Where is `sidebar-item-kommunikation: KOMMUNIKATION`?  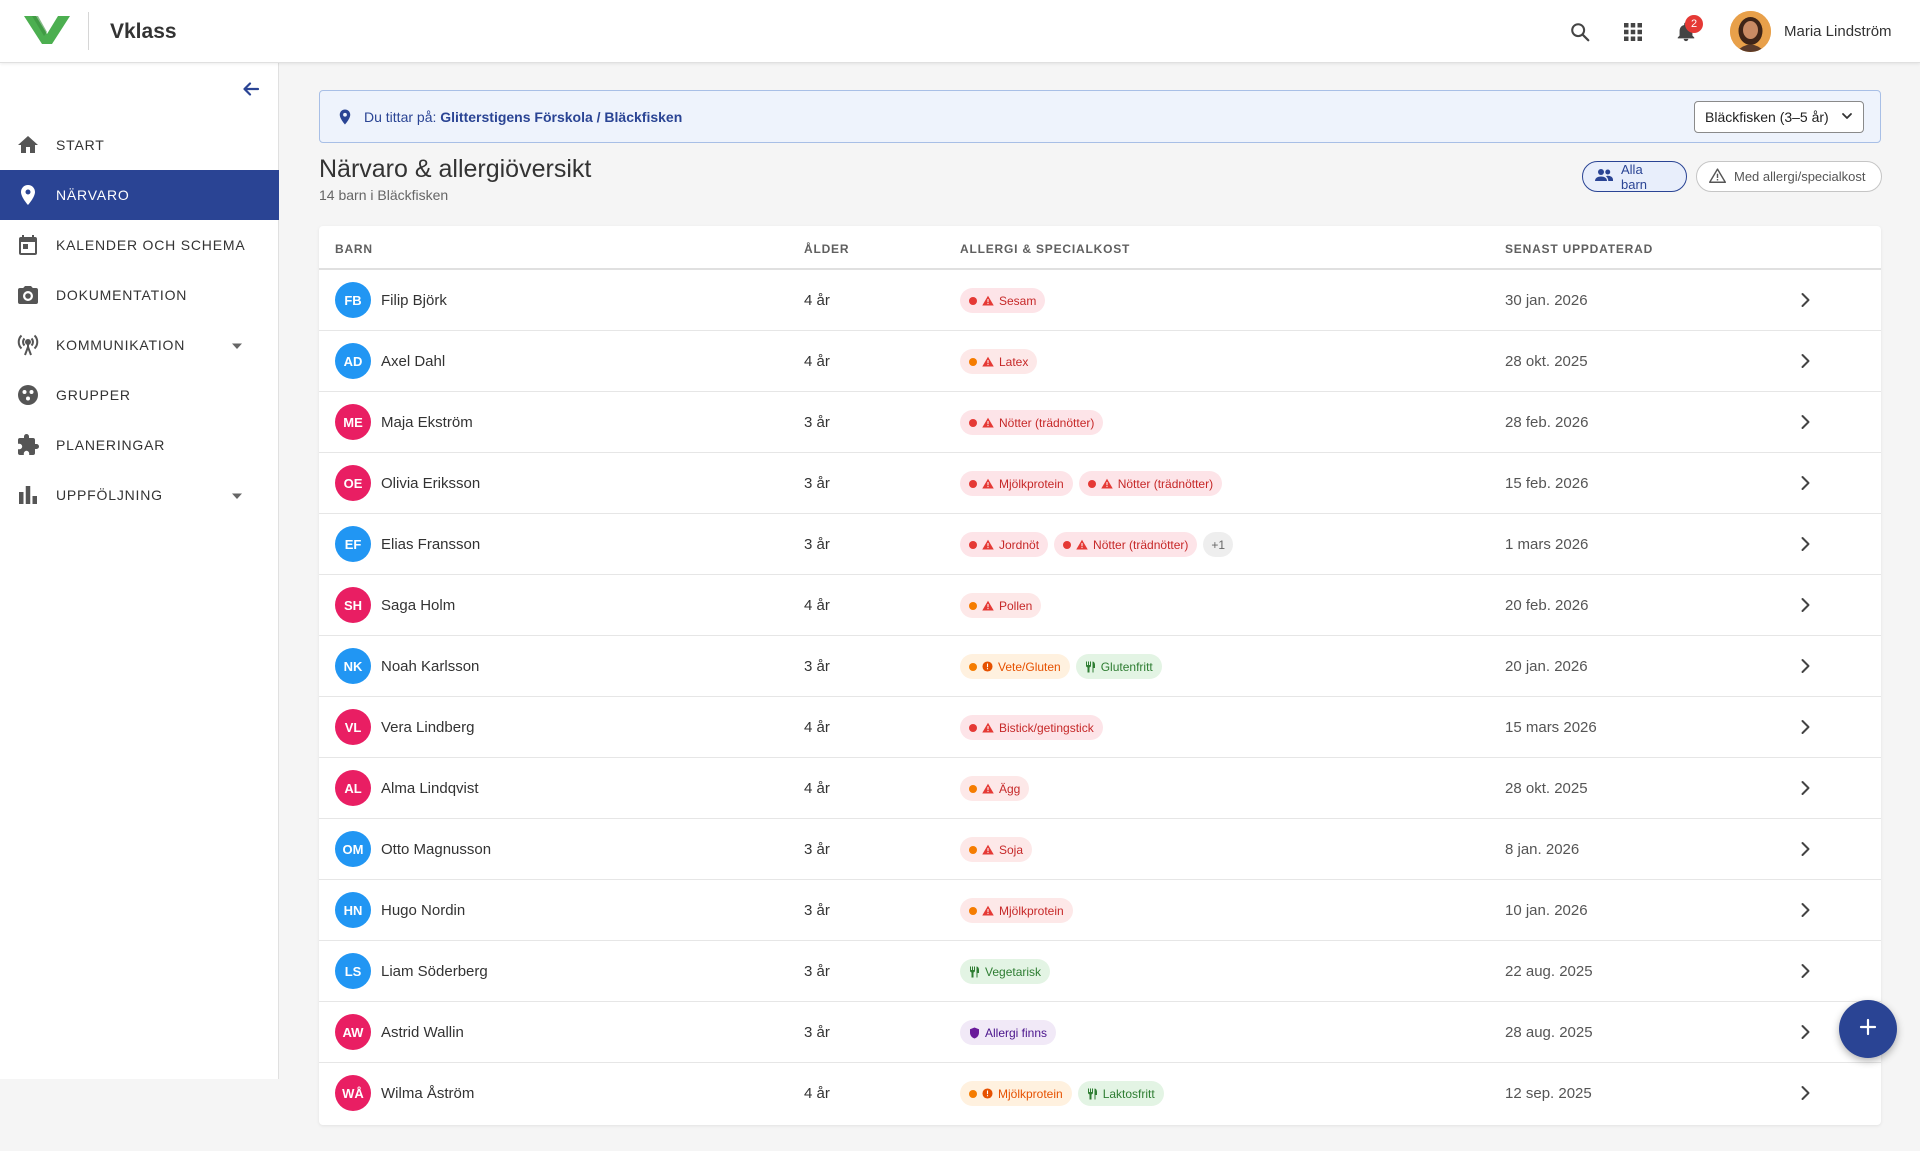 sidebar-item-kommunikation: KOMMUNIKATION is located at coordinates (139, 345).